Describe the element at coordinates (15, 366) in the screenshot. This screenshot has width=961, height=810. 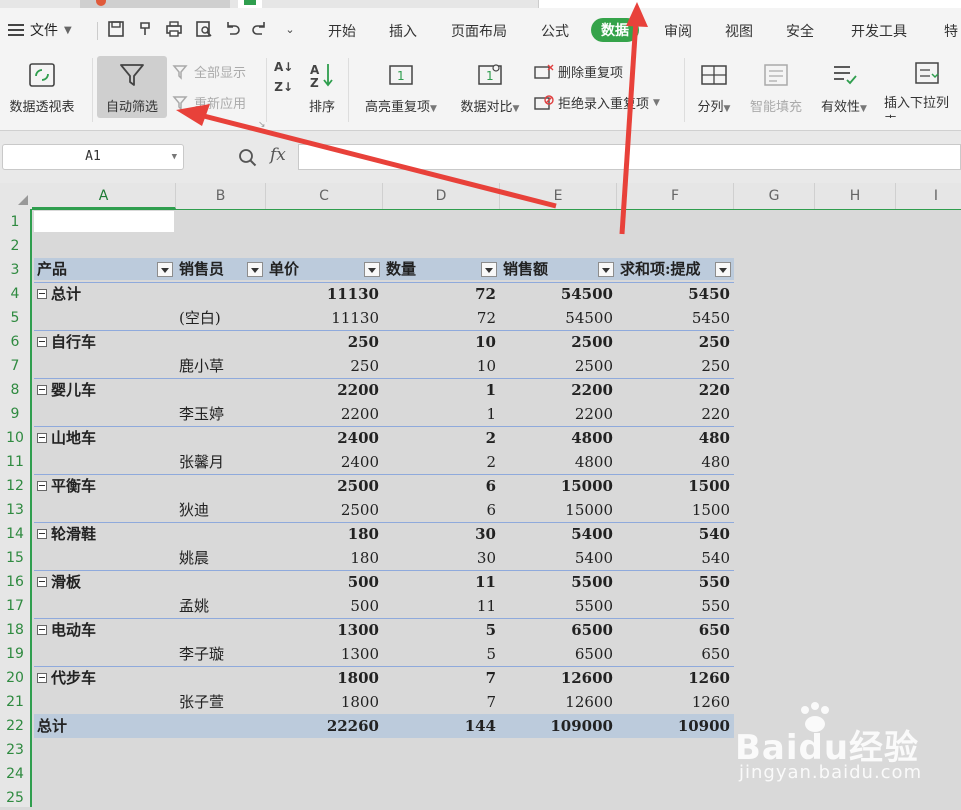
I see `row-header: 7` at that location.